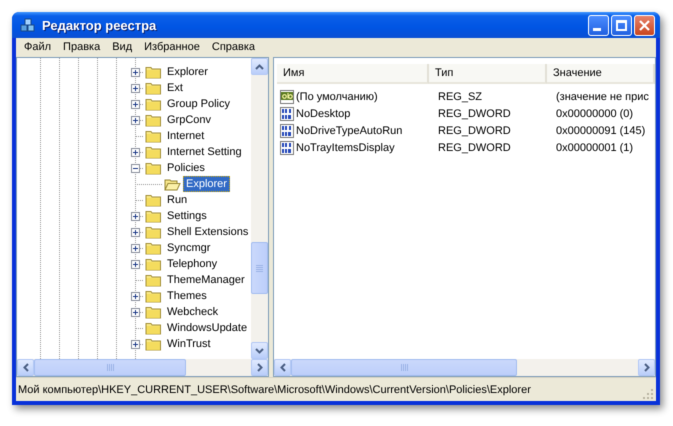 This screenshot has height=426, width=673. I want to click on vertical-scrollbar, so click(259, 208).